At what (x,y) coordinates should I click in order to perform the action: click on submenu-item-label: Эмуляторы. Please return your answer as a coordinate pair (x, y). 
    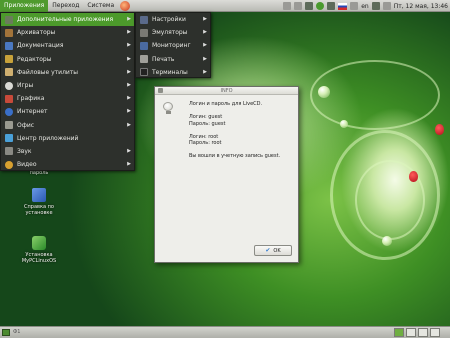
    Looking at the image, I should click on (170, 33).